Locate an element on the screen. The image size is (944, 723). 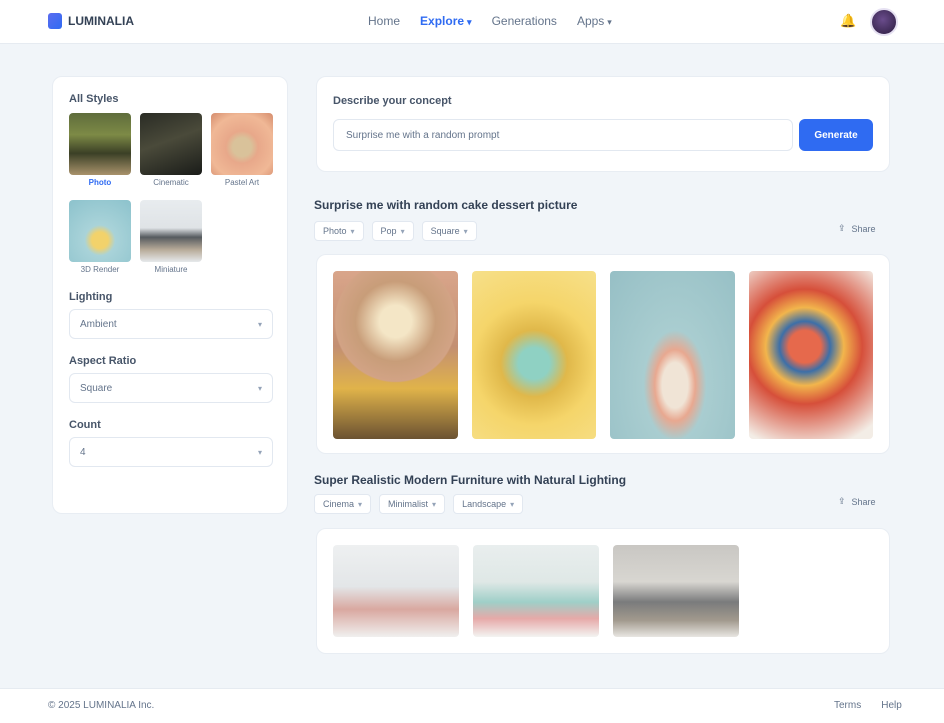
style-option-miniature: Miniature is located at coordinates (171, 237).